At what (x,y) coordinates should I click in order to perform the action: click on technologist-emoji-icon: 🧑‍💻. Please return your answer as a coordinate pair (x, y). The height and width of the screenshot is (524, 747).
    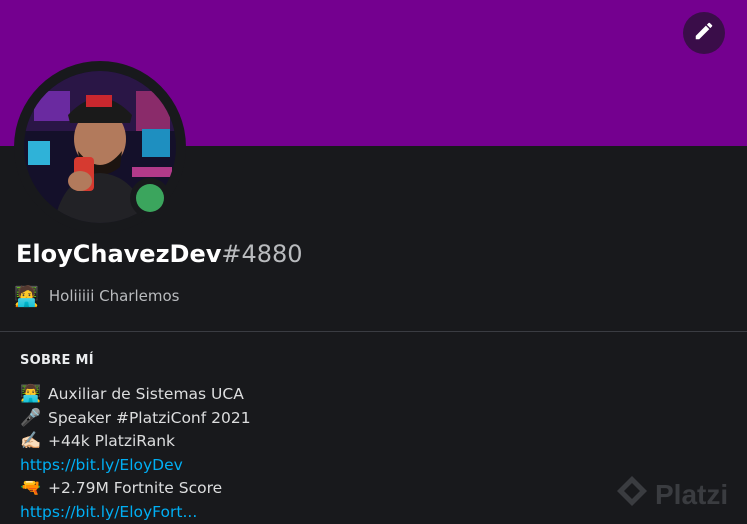
    Looking at the image, I should click on (26, 296).